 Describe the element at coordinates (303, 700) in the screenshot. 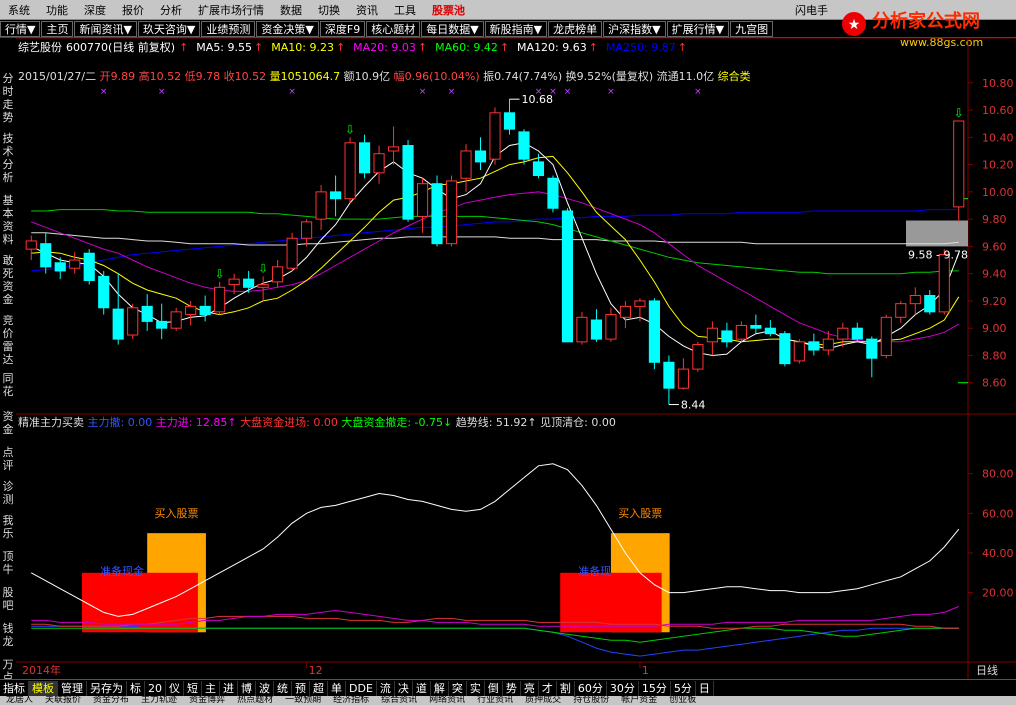

I see `status-link: 一致预期` at that location.